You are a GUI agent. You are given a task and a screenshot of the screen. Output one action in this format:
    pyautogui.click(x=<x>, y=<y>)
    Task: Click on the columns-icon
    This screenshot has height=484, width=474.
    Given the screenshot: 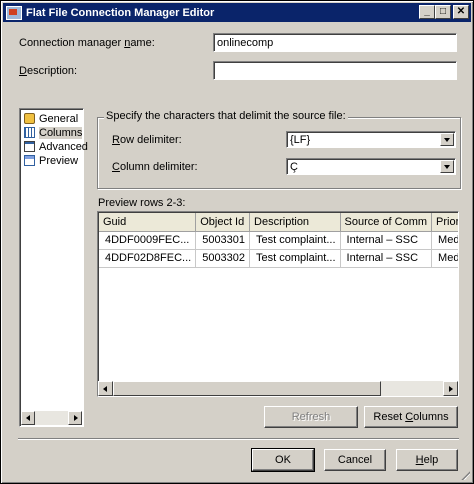 What is the action you would take?
    pyautogui.click(x=29, y=132)
    